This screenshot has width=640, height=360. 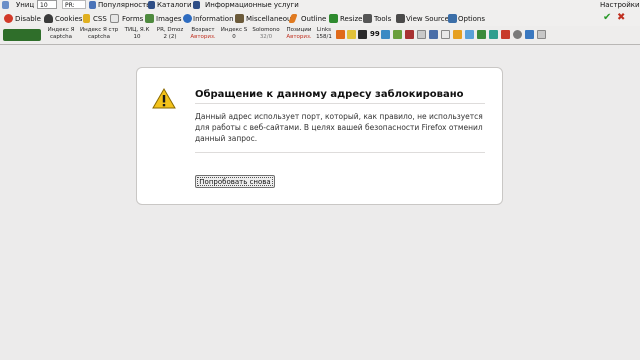 I want to click on catalogs-menu: Каталоги, so click(x=174, y=5).